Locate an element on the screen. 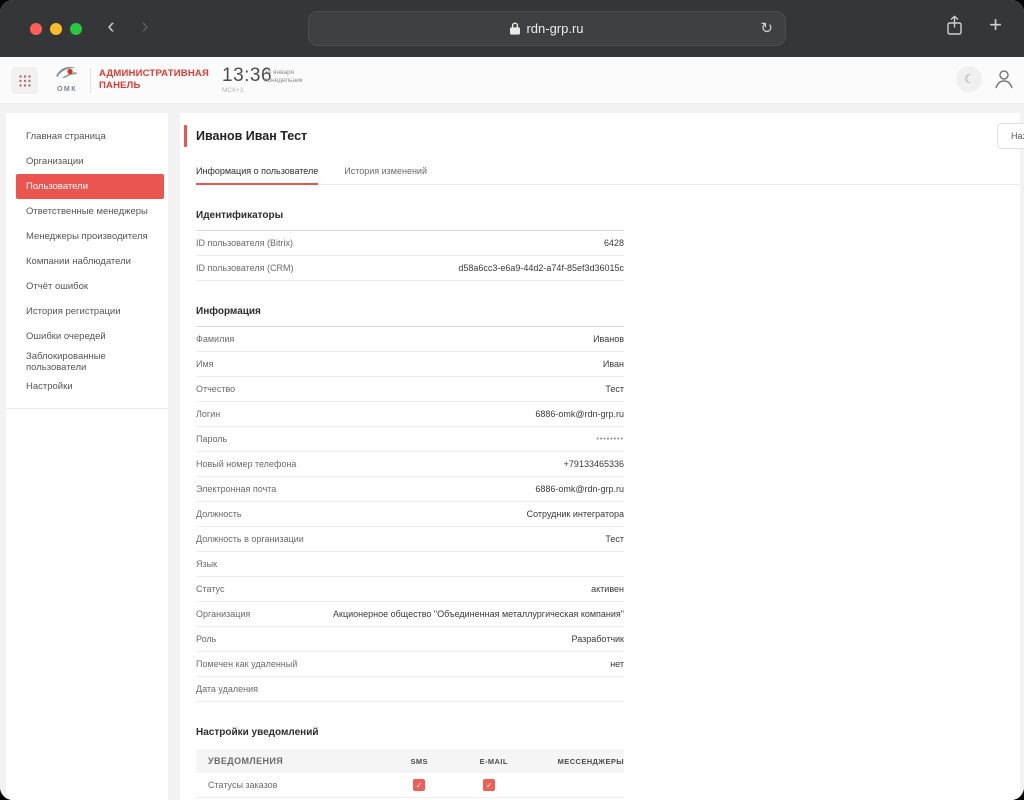 This screenshot has width=1024, height=800. tab-active: Информация о пользователе is located at coordinates (257, 175).